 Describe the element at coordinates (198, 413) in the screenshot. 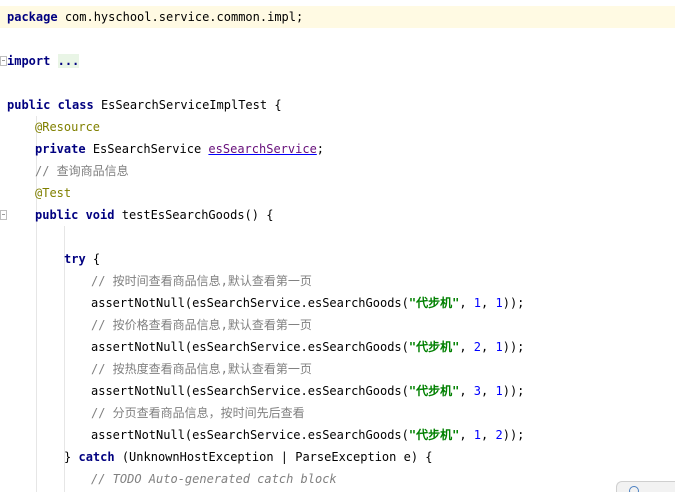

I see `comment-call: // 分页查看商品信息，按时间先后查看` at that location.